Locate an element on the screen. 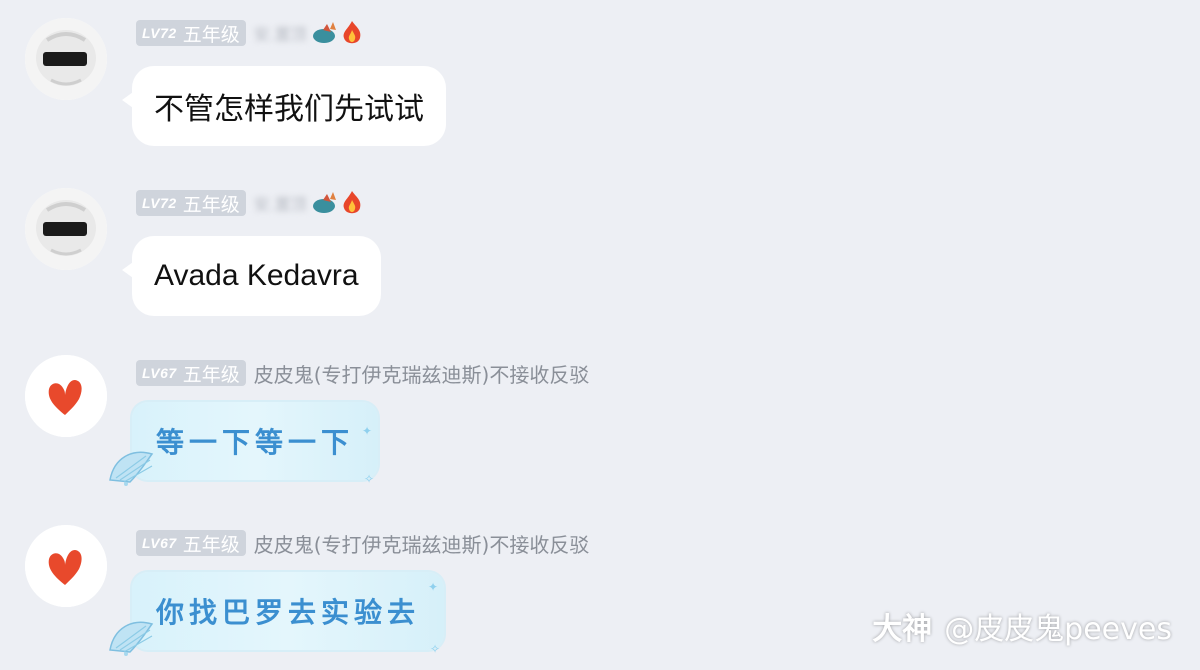 The width and height of the screenshot is (1200, 670). fancy-message-bubble: 等一下等一下 ✦ ✧ is located at coordinates (244, 444).